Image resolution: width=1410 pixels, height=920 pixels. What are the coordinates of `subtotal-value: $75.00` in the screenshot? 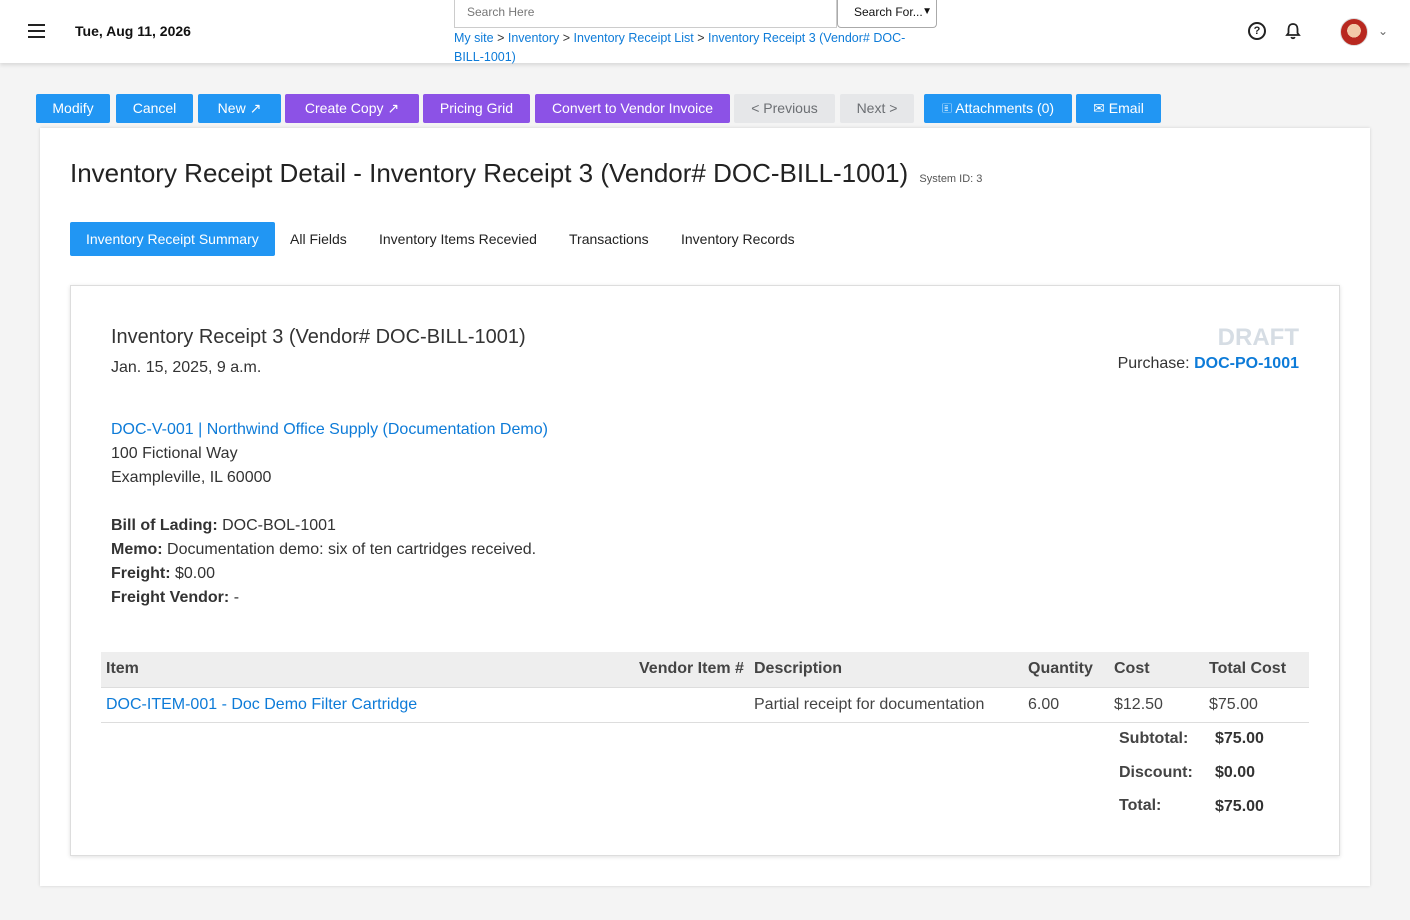 It's located at (1239, 738).